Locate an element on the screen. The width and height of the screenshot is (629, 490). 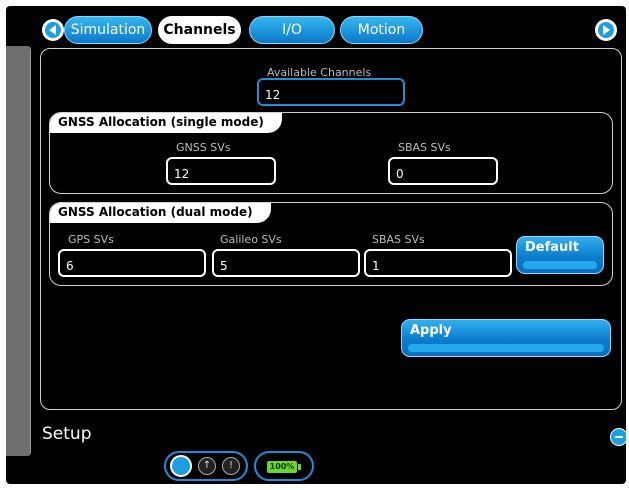
nav-right-icon is located at coordinates (606, 30).